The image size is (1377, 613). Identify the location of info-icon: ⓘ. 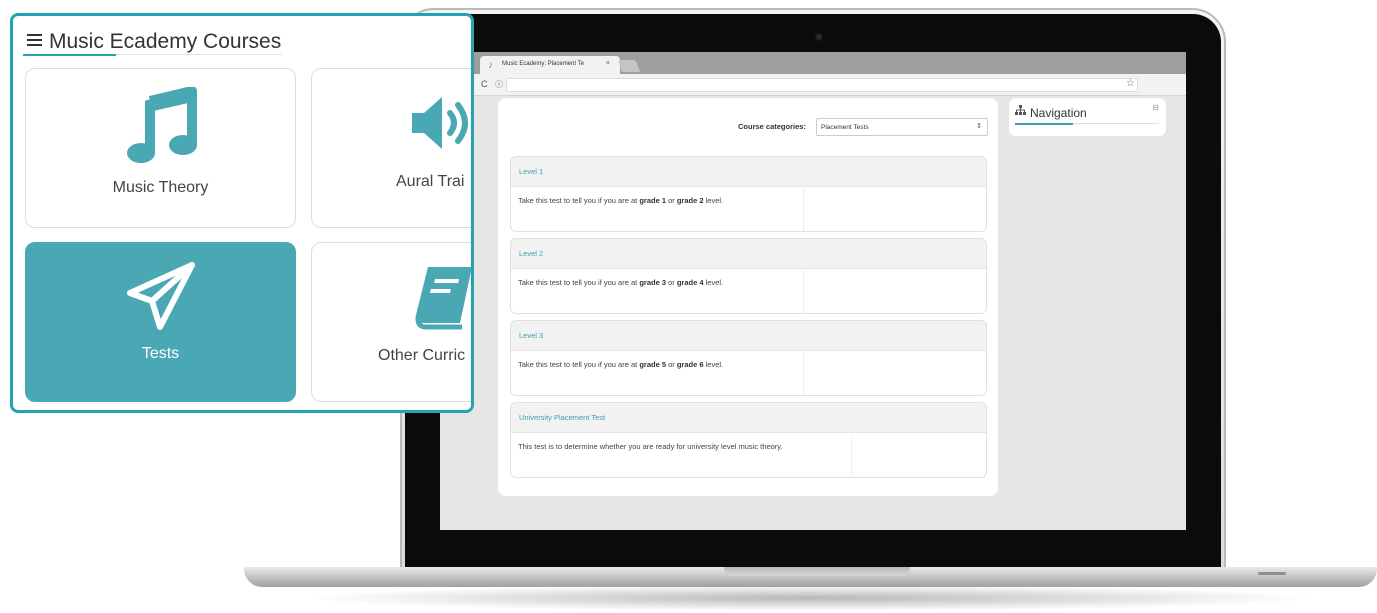
(499, 84).